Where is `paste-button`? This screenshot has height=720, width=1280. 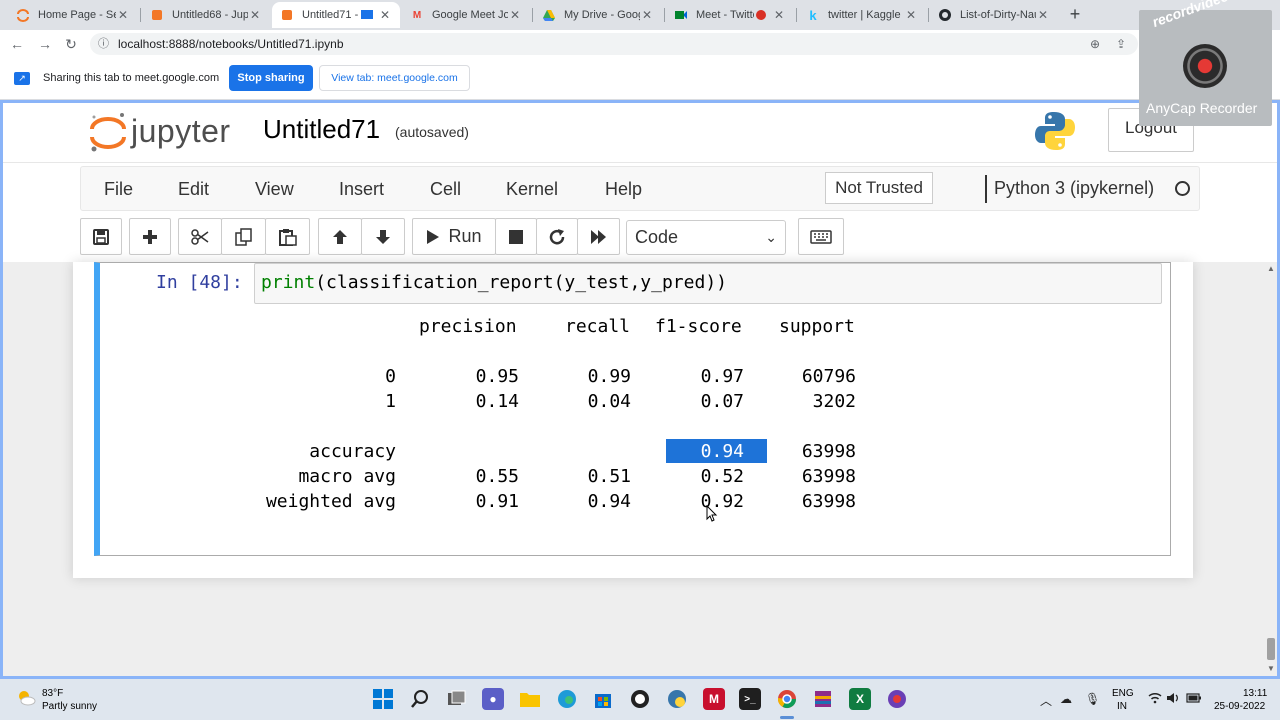 paste-button is located at coordinates (287, 236).